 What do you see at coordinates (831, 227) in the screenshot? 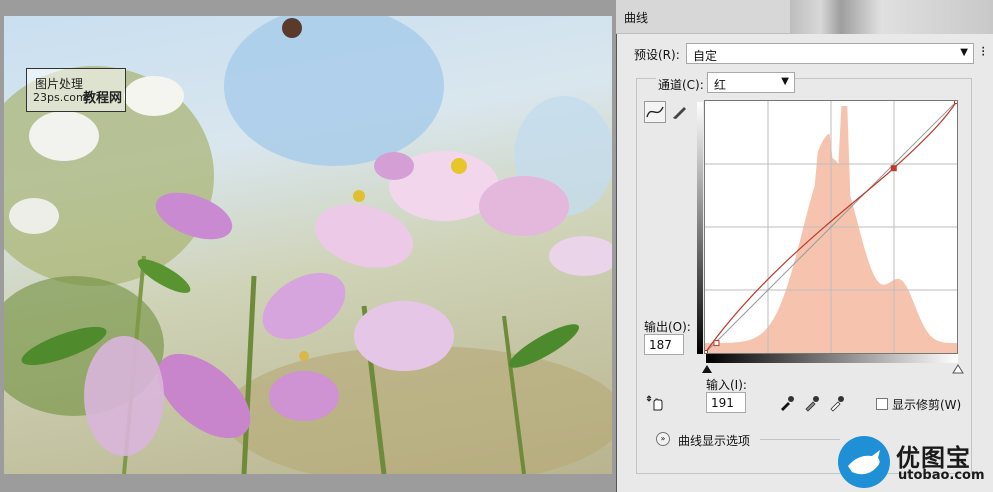
I see `curve-graph` at bounding box center [831, 227].